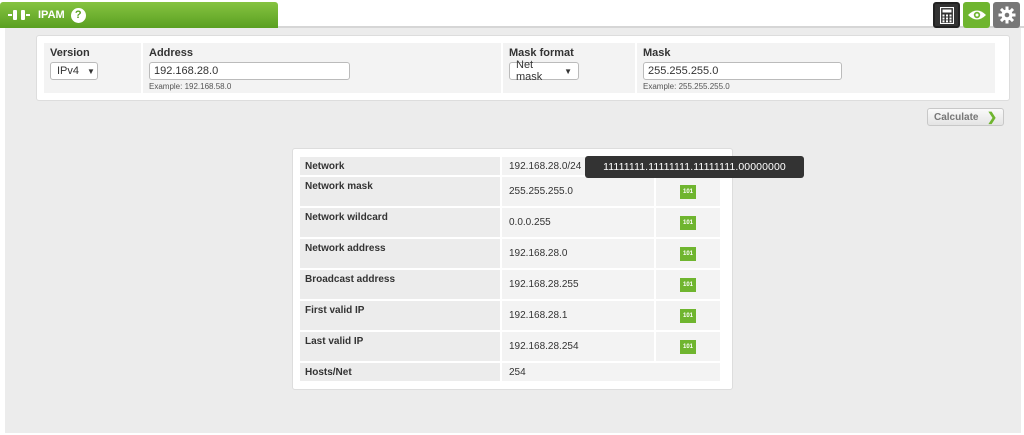 This screenshot has width=1024, height=435. Describe the element at coordinates (400, 253) in the screenshot. I see `row-label: Network address` at that location.